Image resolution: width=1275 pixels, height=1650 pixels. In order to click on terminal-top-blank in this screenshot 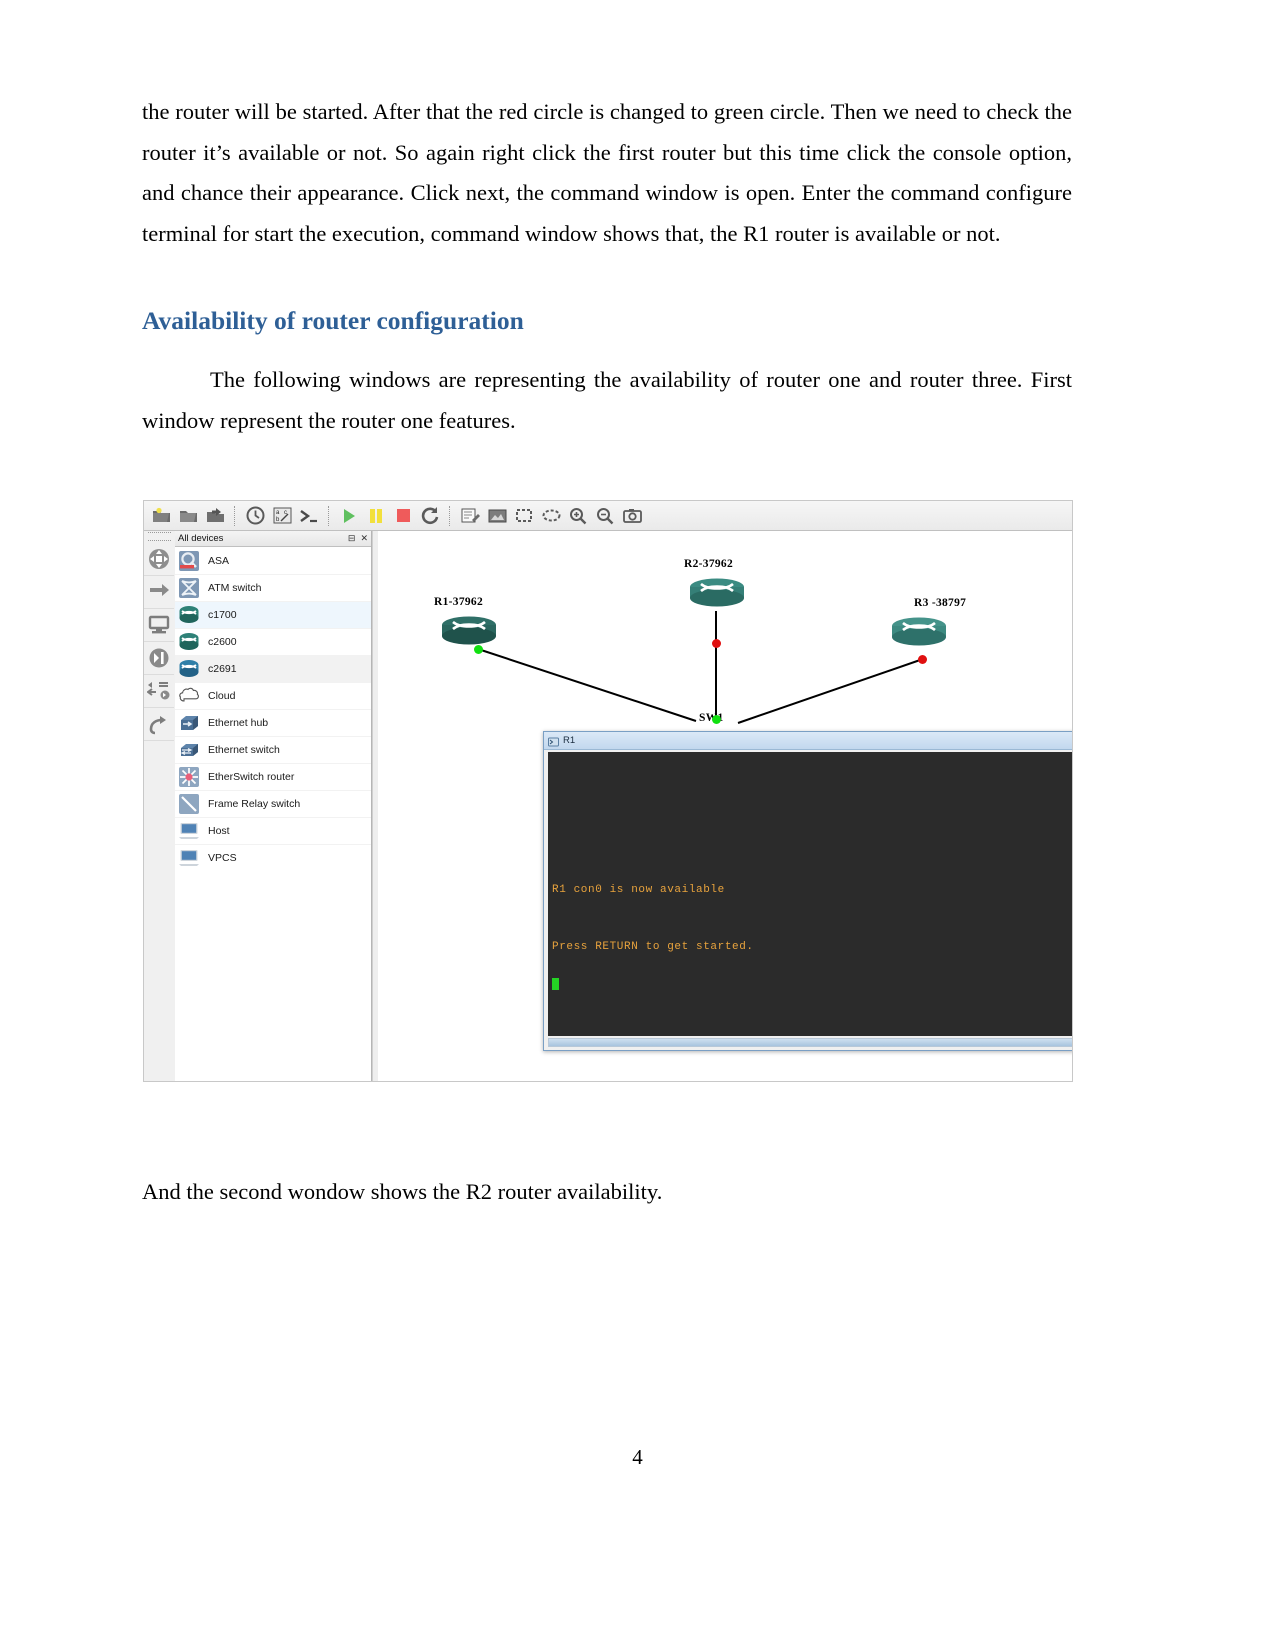, I will do `click(810, 818)`.